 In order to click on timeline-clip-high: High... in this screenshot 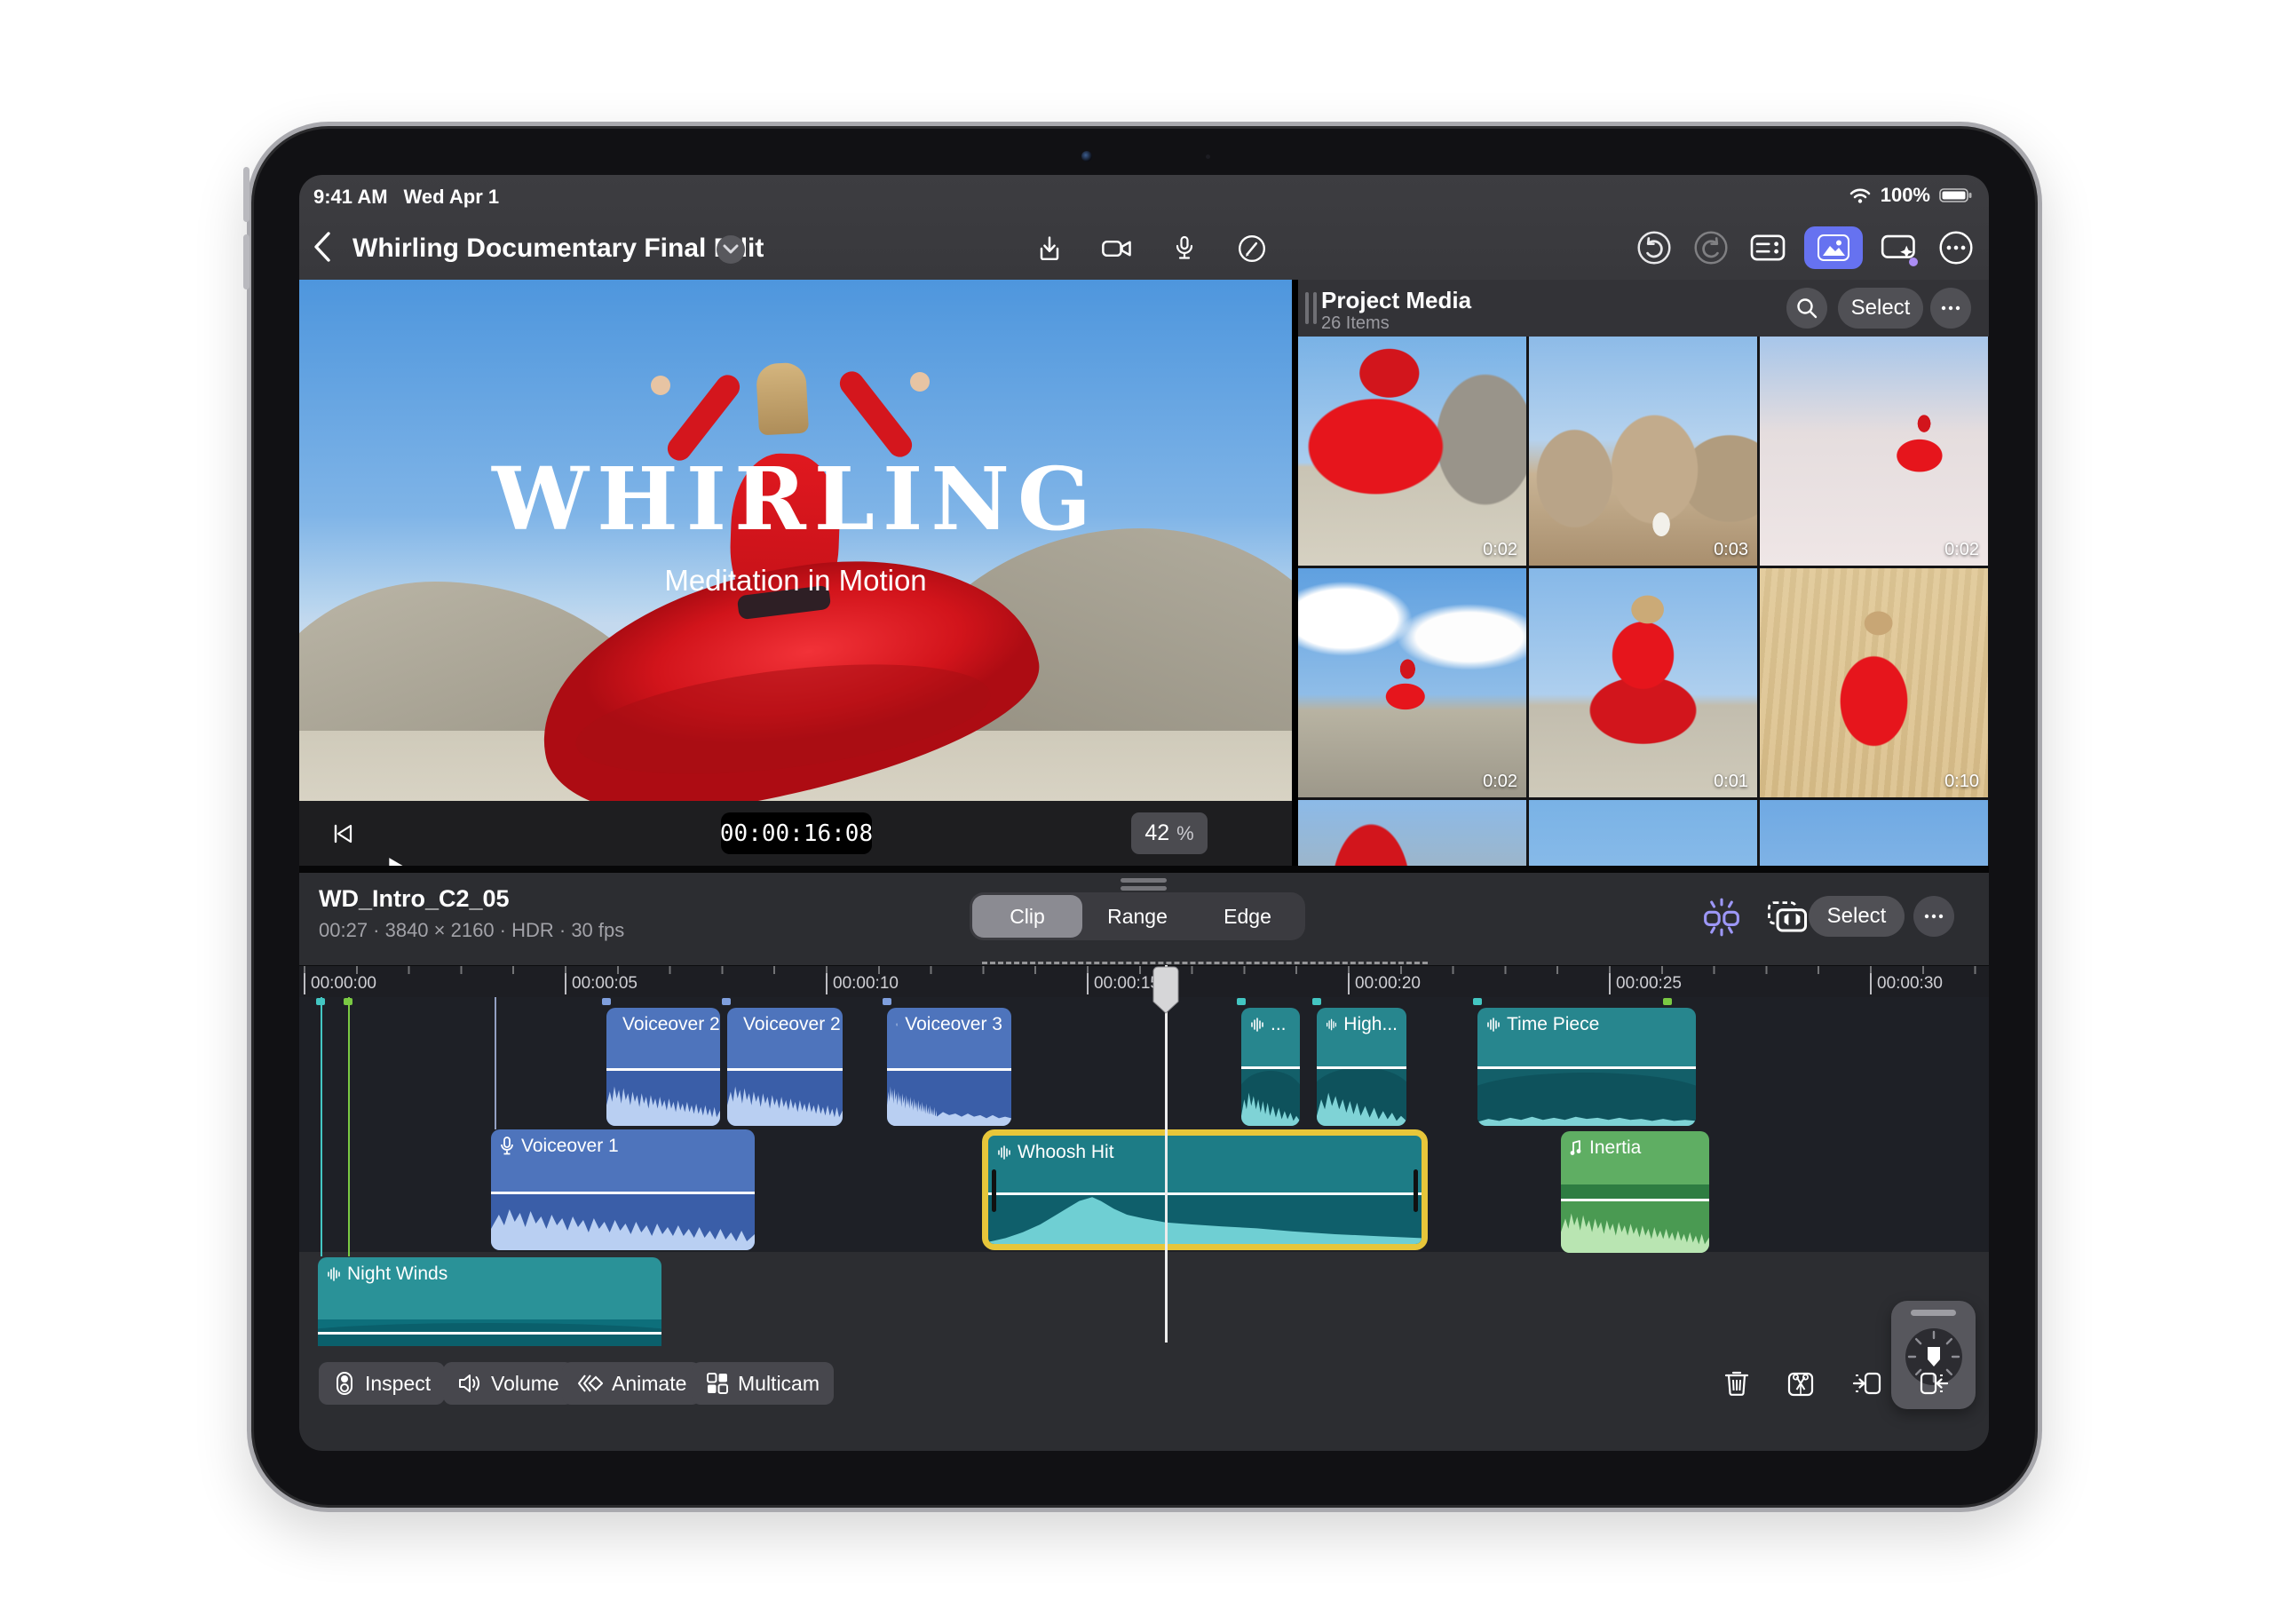, I will do `click(1361, 1067)`.